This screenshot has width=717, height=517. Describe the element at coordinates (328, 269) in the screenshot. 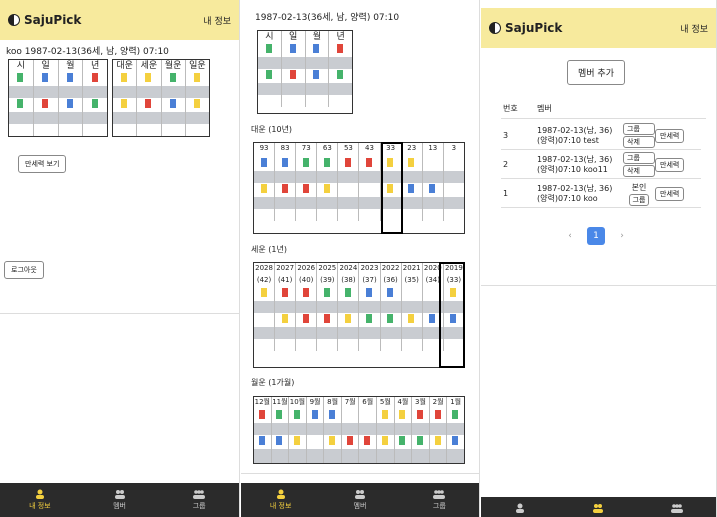

I see `header-cell: 2025` at that location.